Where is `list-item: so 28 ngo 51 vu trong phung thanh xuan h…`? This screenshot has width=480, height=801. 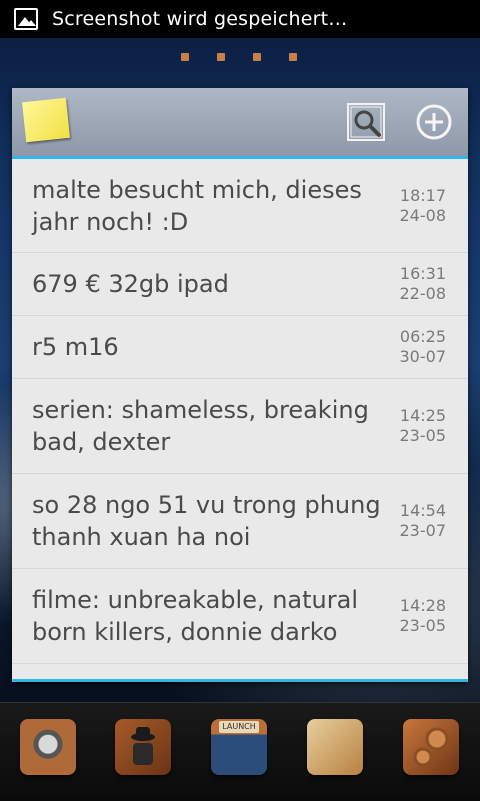
list-item: so 28 ngo 51 vu trong phung thanh xuan h… is located at coordinates (240, 521).